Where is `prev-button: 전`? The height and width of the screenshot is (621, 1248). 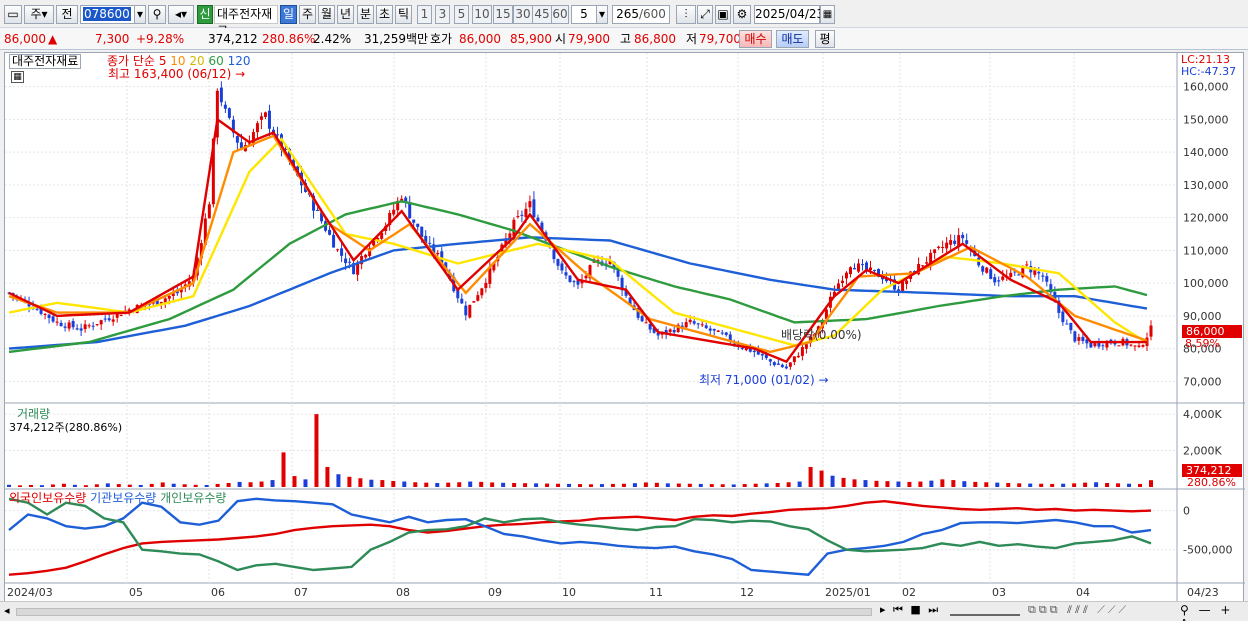 prev-button: 전 is located at coordinates (67, 14).